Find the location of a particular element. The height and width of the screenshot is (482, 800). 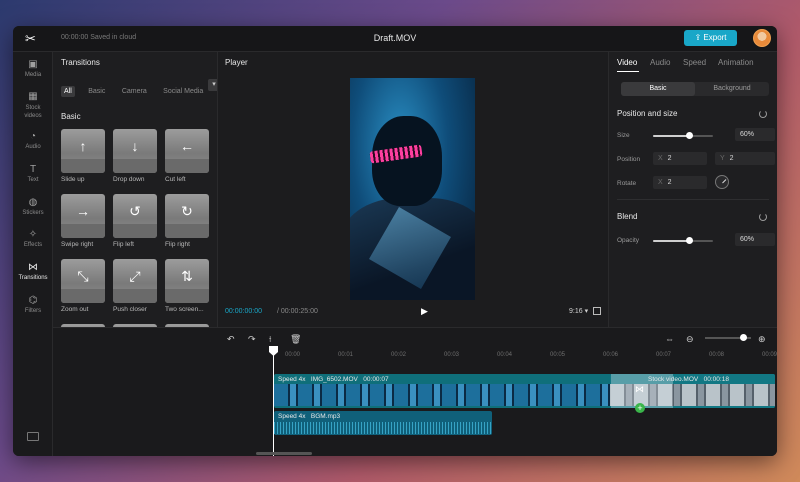

transition-drop-icon: ⋈ is located at coordinates (639, 389).